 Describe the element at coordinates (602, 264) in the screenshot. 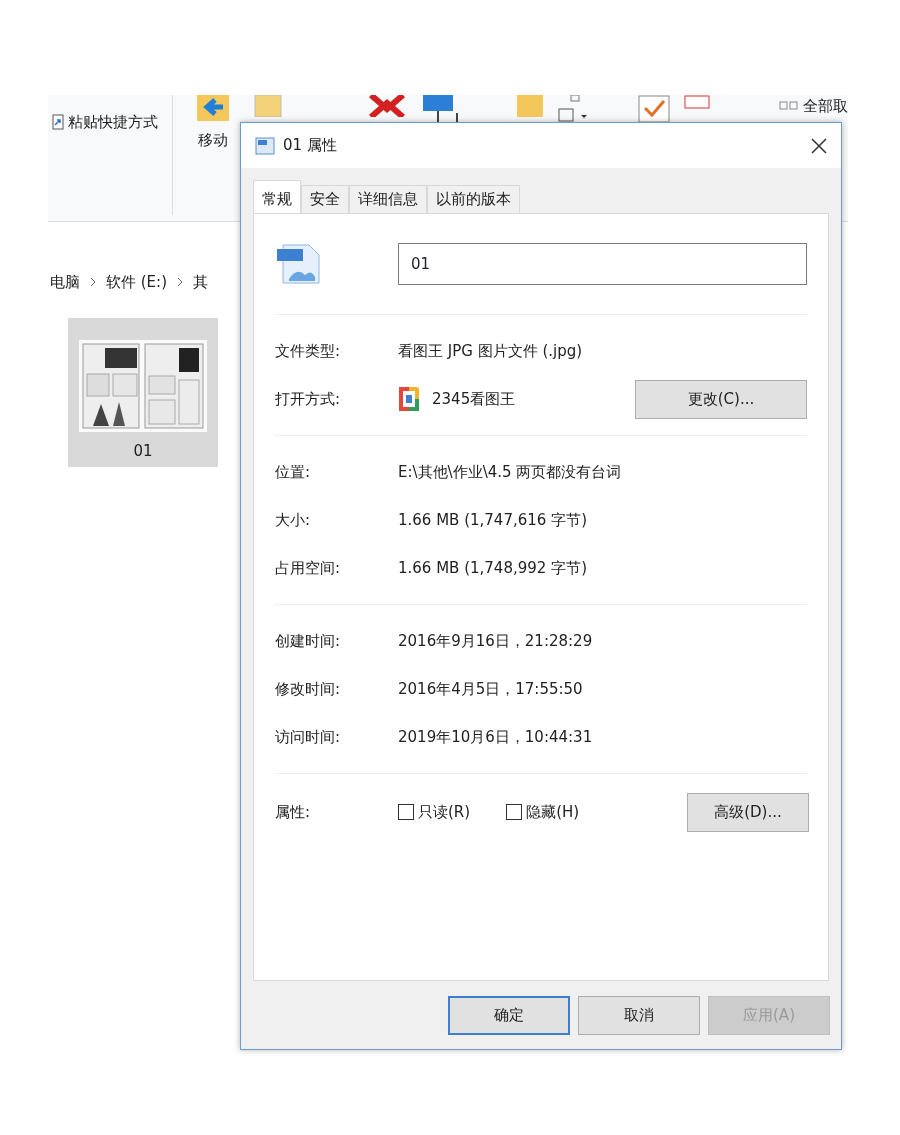

I see `file-name-field: 01` at that location.